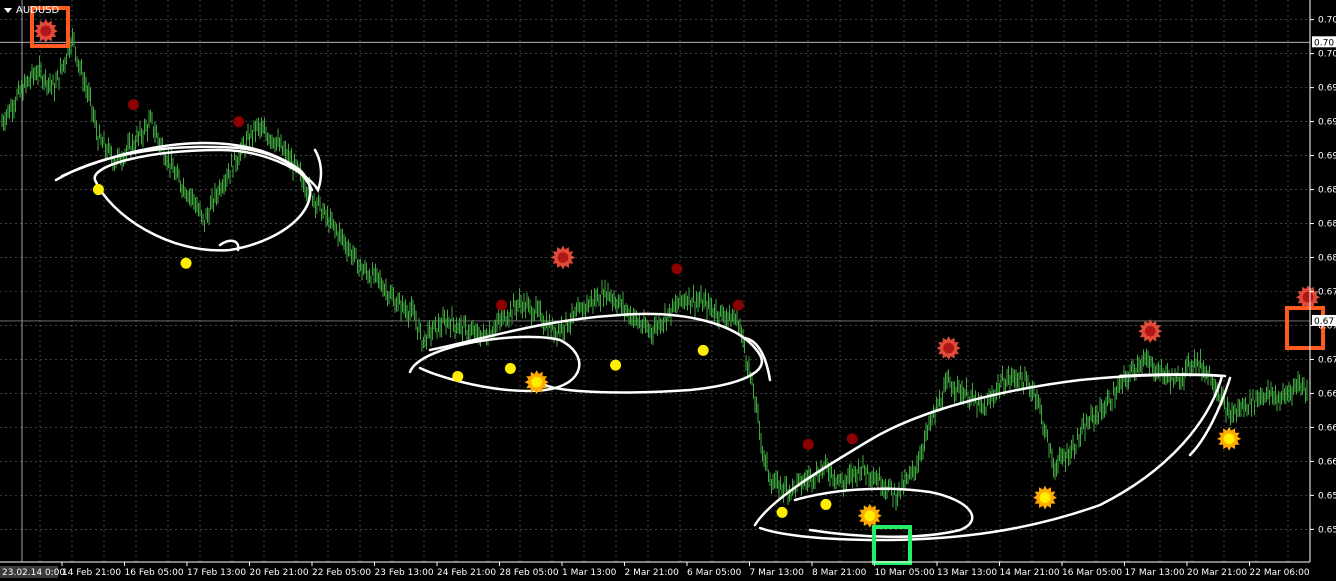  I want to click on x-tick-label: 28 Feb 05:00, so click(529, 573).